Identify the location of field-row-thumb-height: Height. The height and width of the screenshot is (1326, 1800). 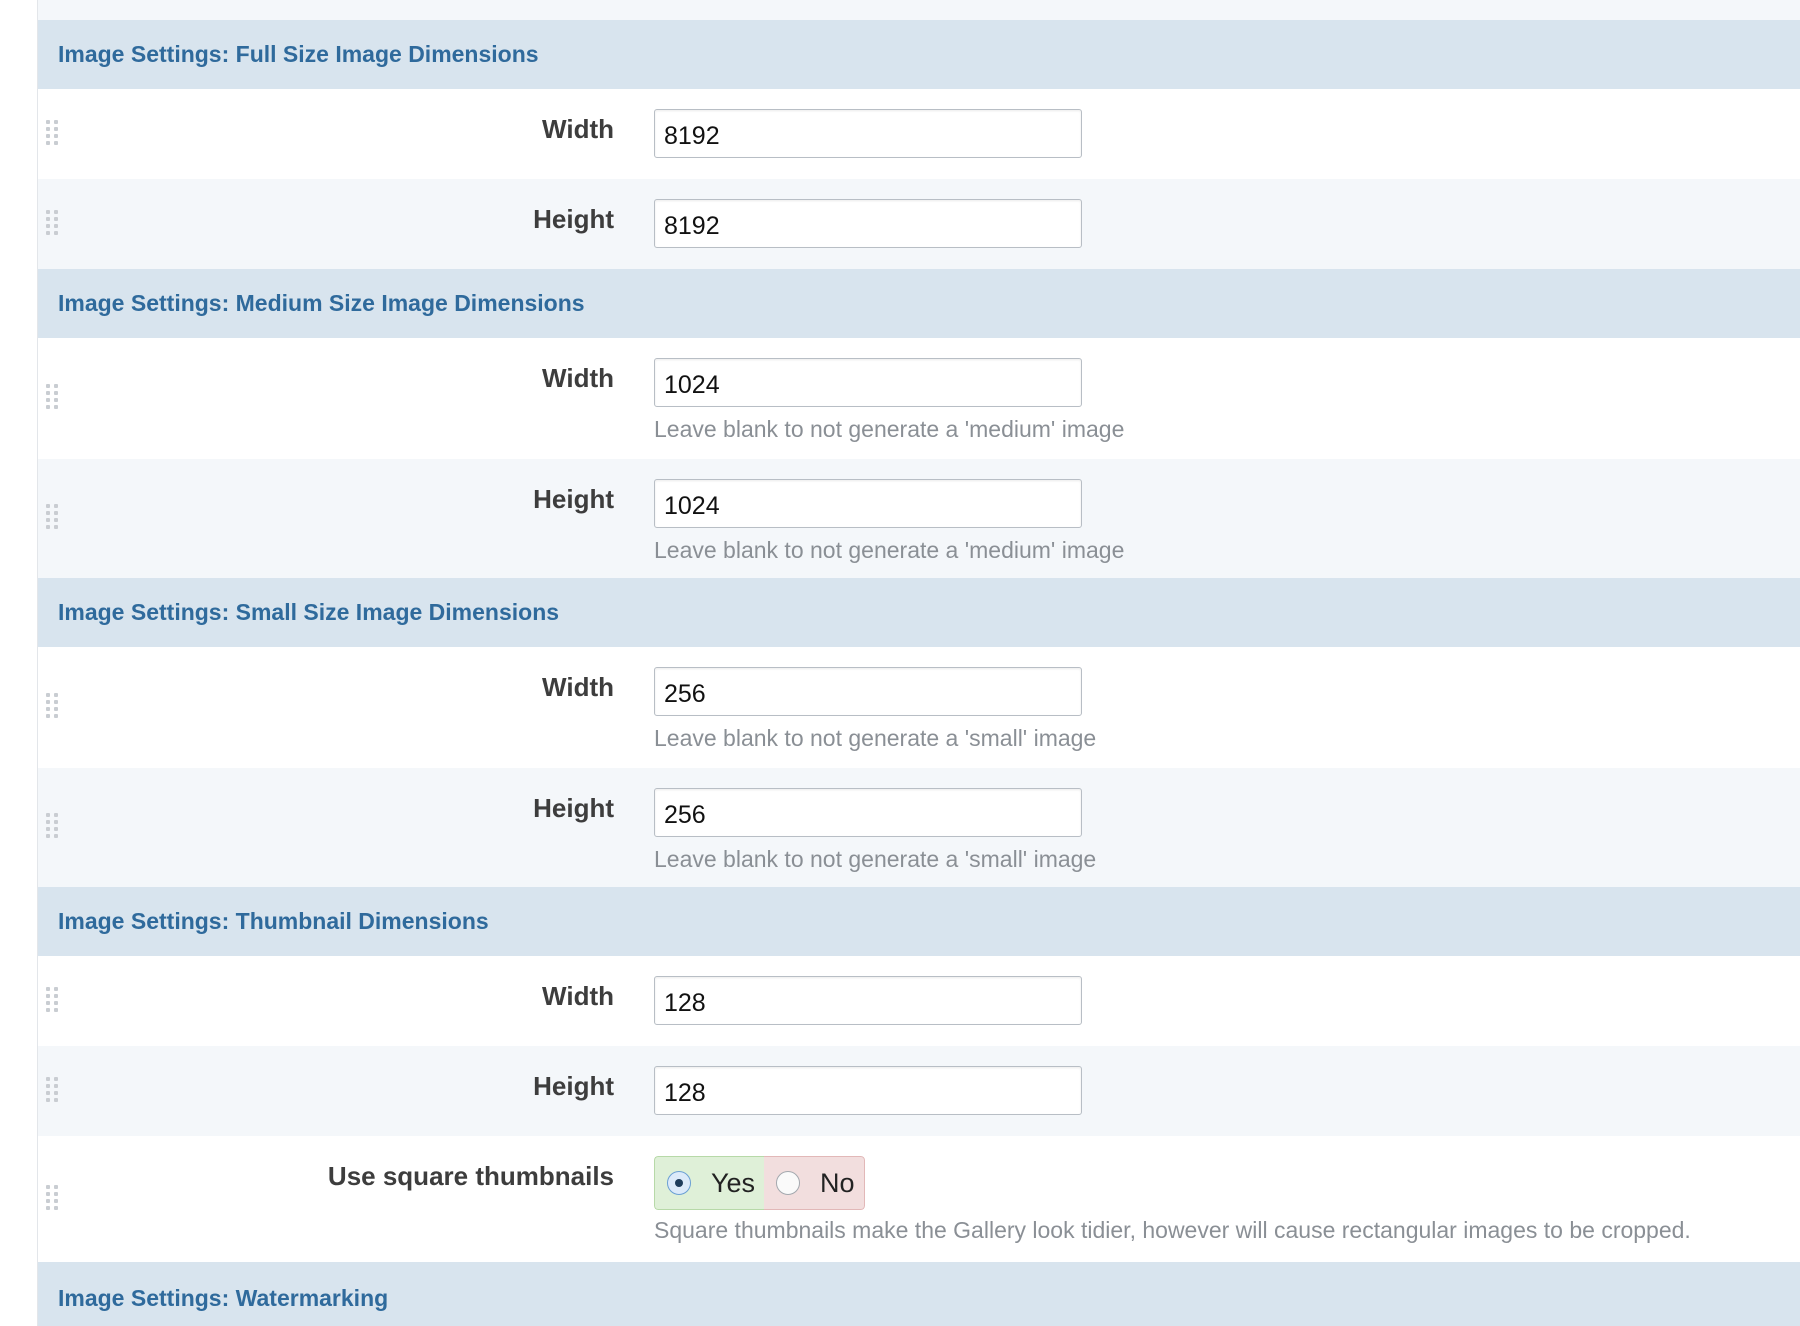
(919, 1091).